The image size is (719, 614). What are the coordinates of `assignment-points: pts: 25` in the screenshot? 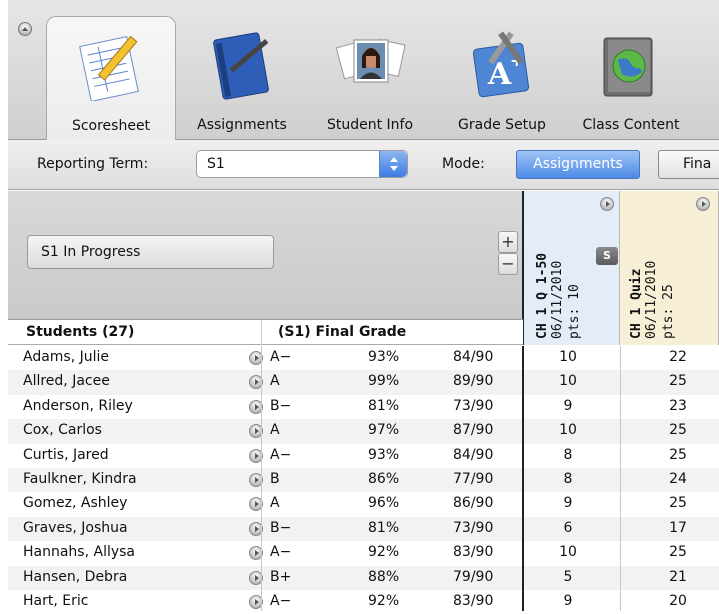 It's located at (668, 311).